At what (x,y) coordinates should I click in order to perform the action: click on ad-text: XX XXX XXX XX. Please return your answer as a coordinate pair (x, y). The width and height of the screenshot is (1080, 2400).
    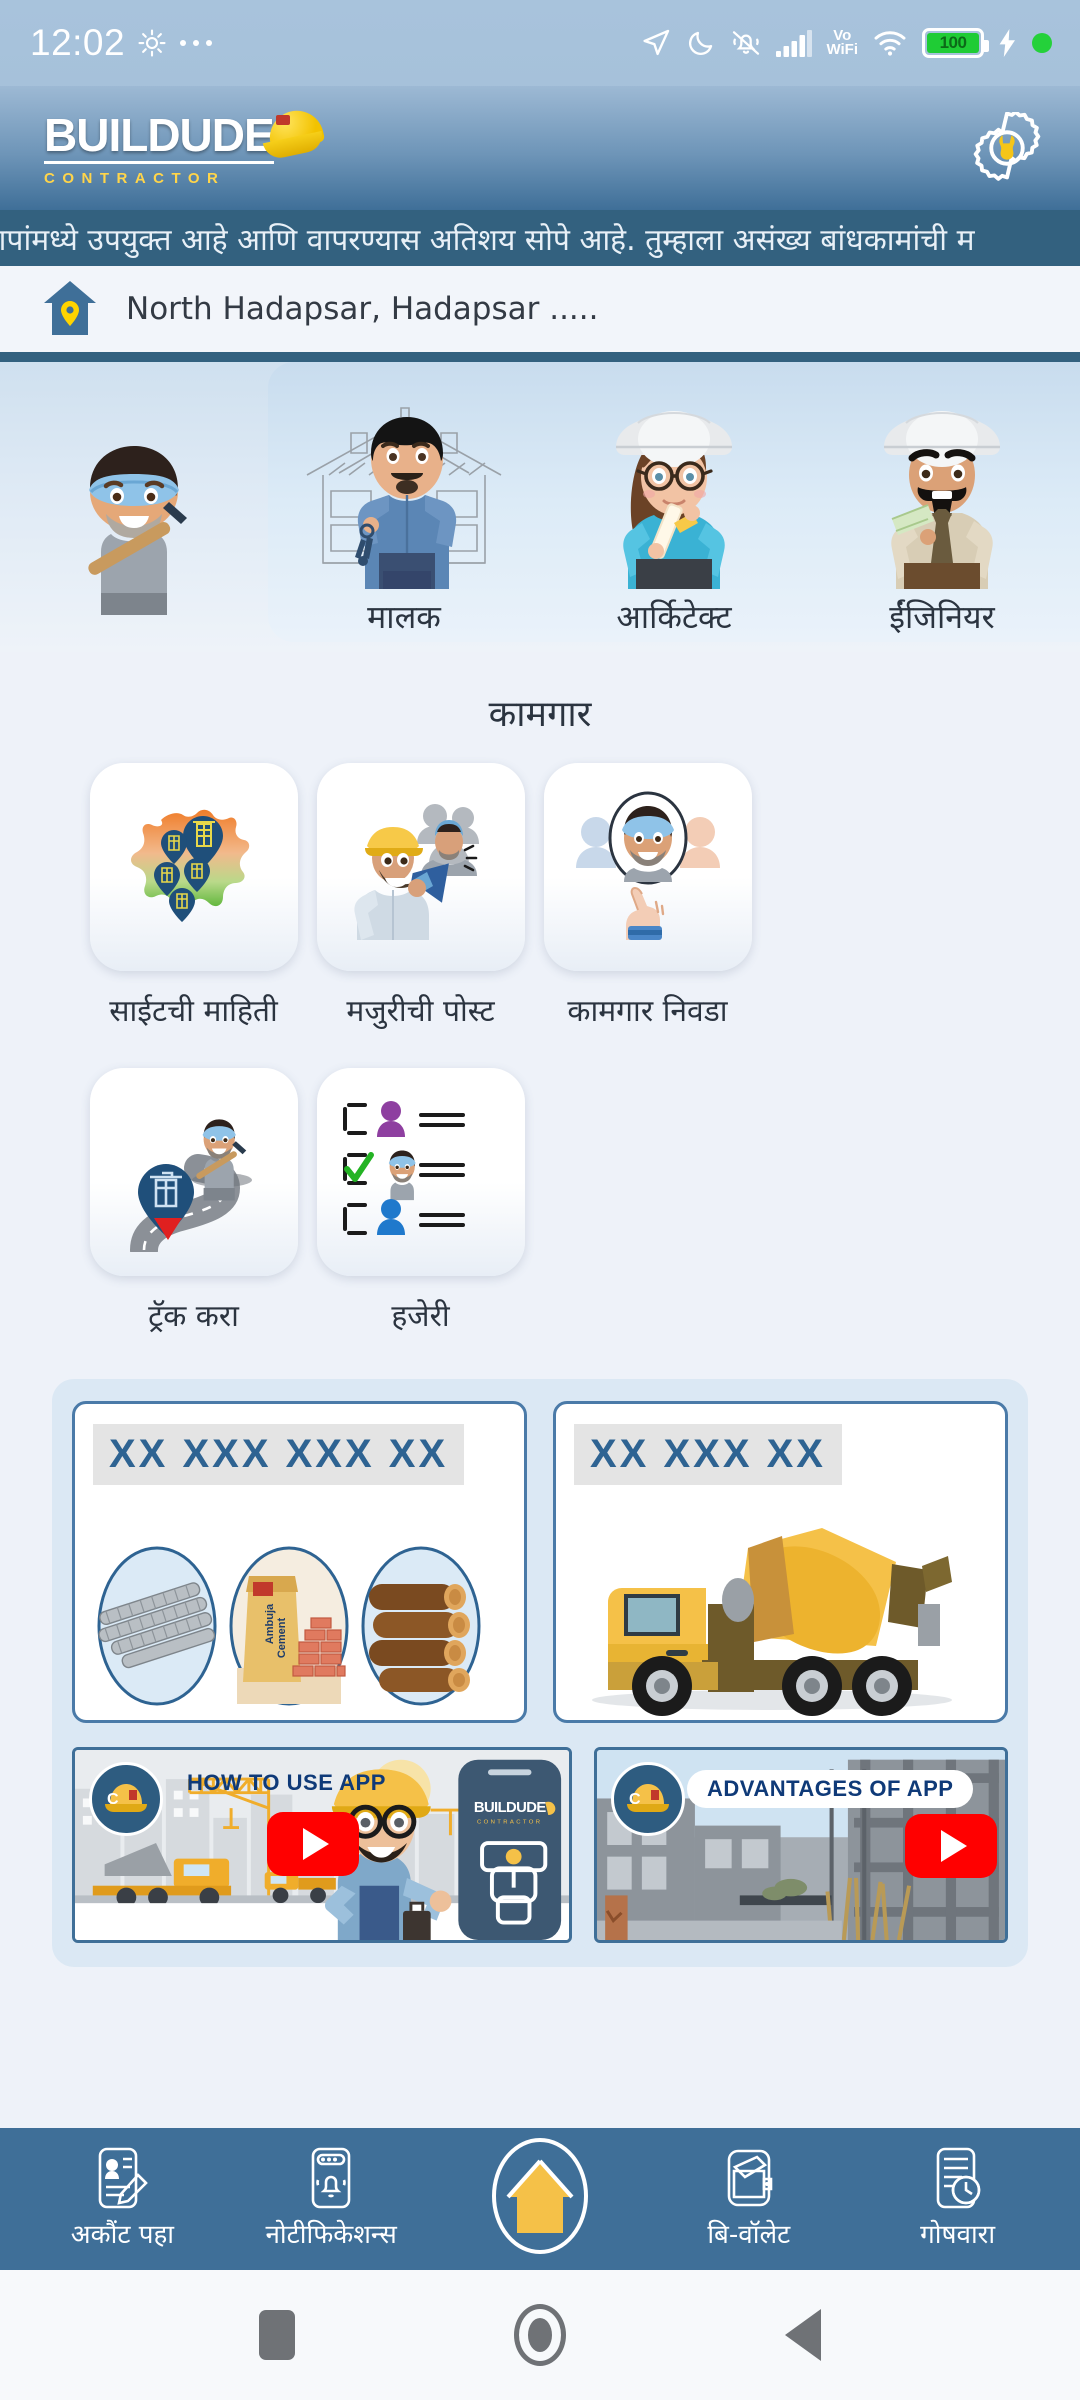
    Looking at the image, I should click on (279, 1454).